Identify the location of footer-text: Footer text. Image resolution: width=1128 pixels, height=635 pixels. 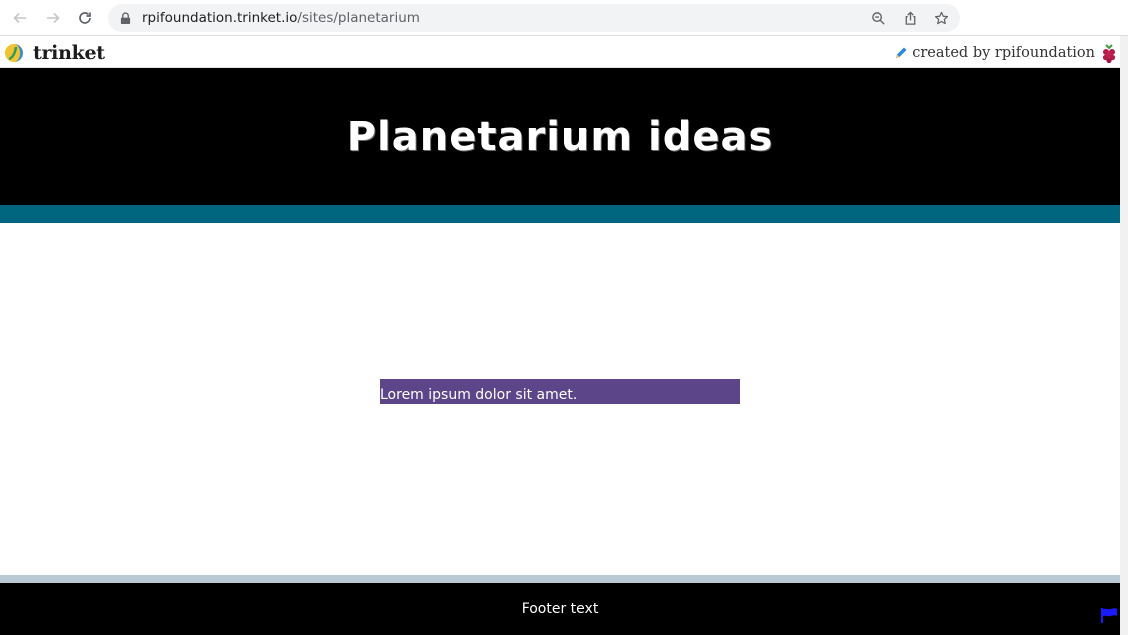
(560, 609).